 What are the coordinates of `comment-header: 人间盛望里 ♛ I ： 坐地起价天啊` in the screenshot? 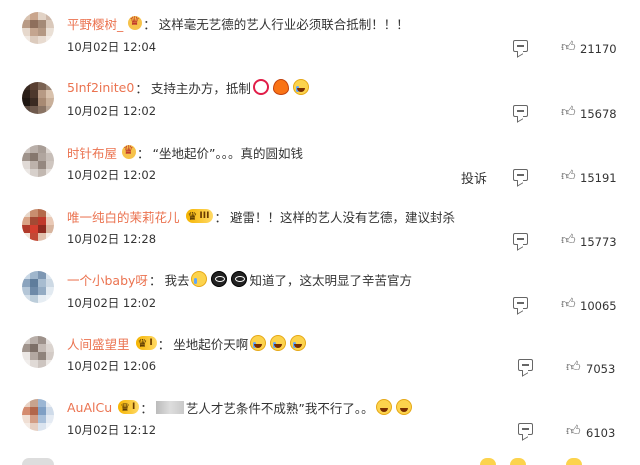 It's located at (187, 343).